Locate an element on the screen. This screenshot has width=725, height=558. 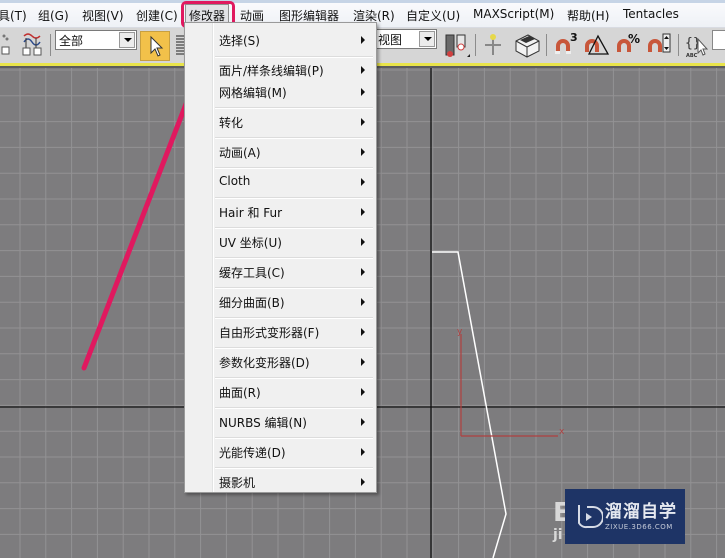
use-pivot-center-icon is located at coordinates (457, 46).